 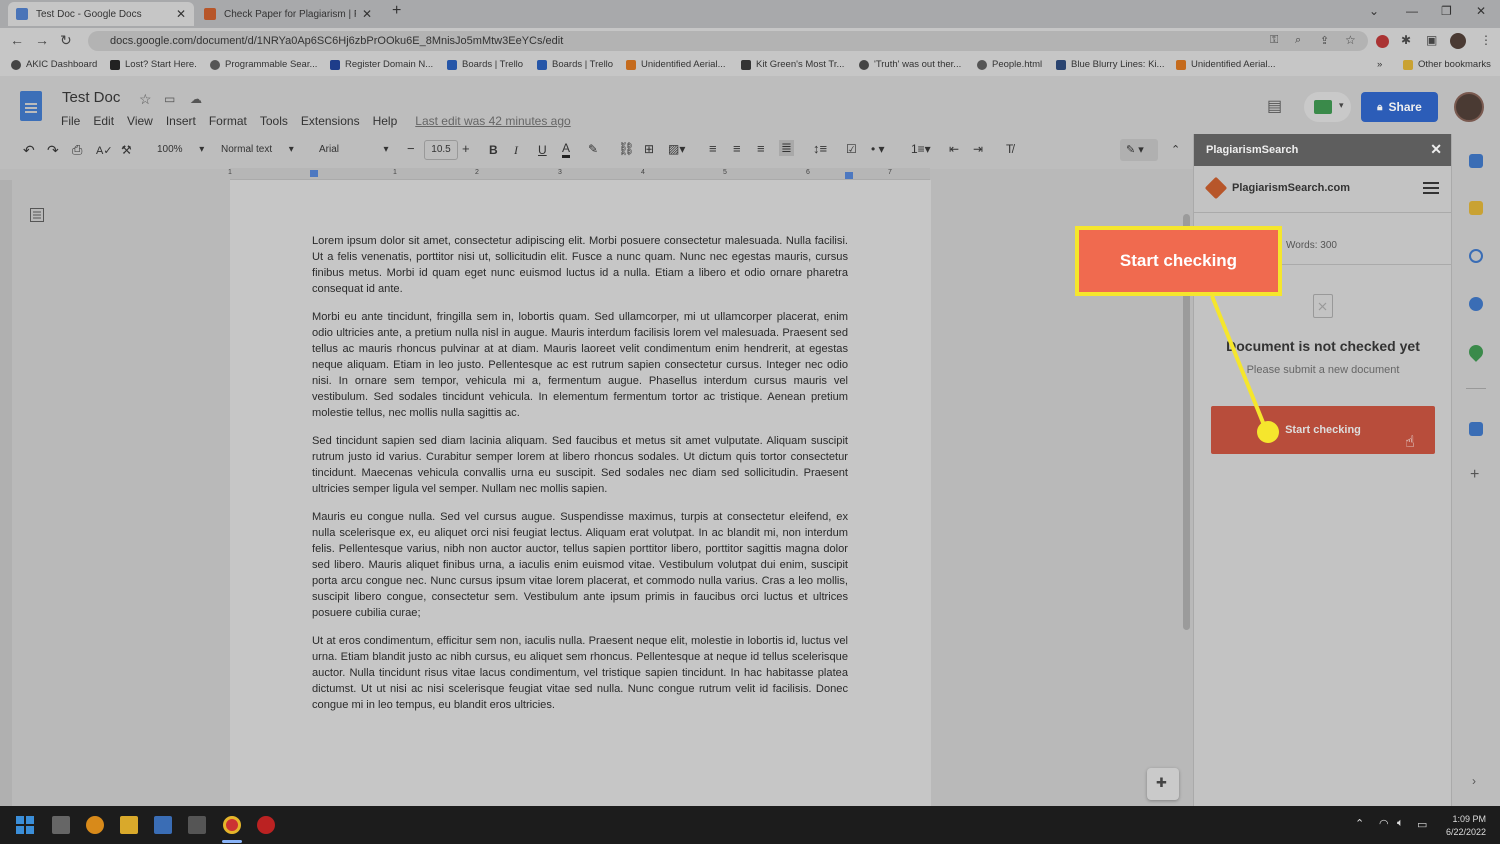 I want to click on minimize-icon: —, so click(x=1412, y=11).